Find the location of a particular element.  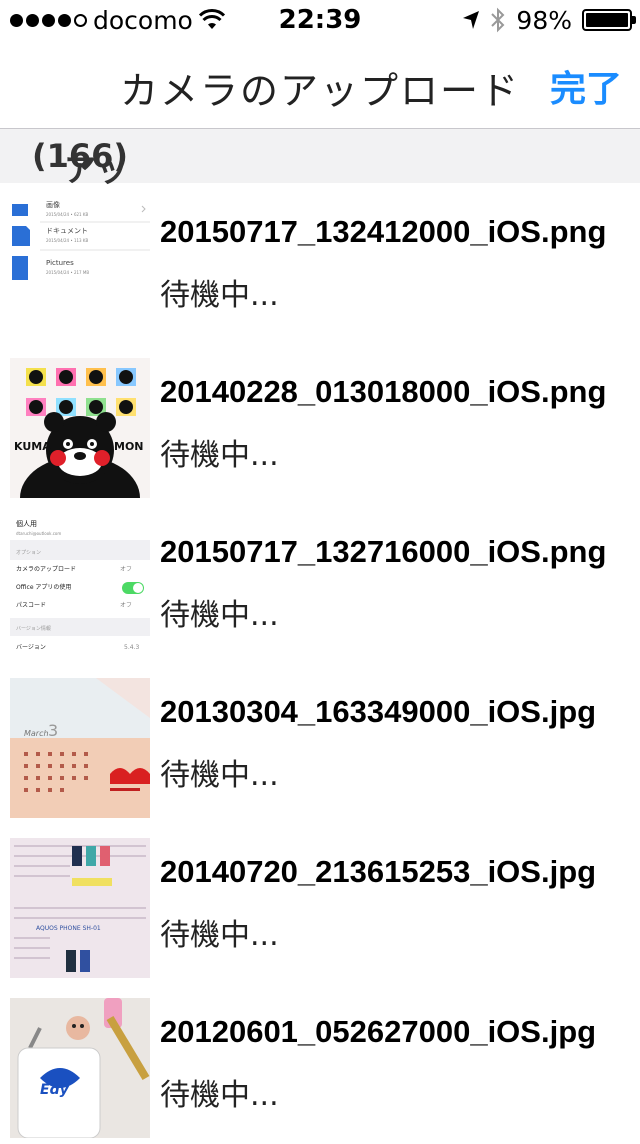

thumbnail-image: March 3 is located at coordinates (80, 748).